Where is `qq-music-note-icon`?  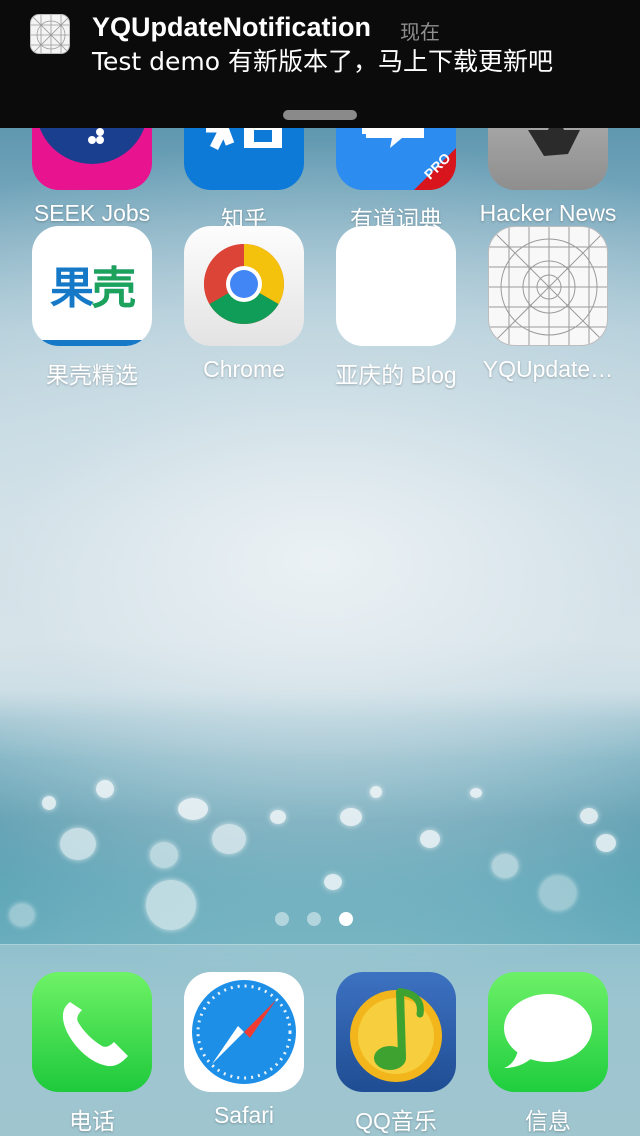
qq-music-note-icon is located at coordinates (396, 1032).